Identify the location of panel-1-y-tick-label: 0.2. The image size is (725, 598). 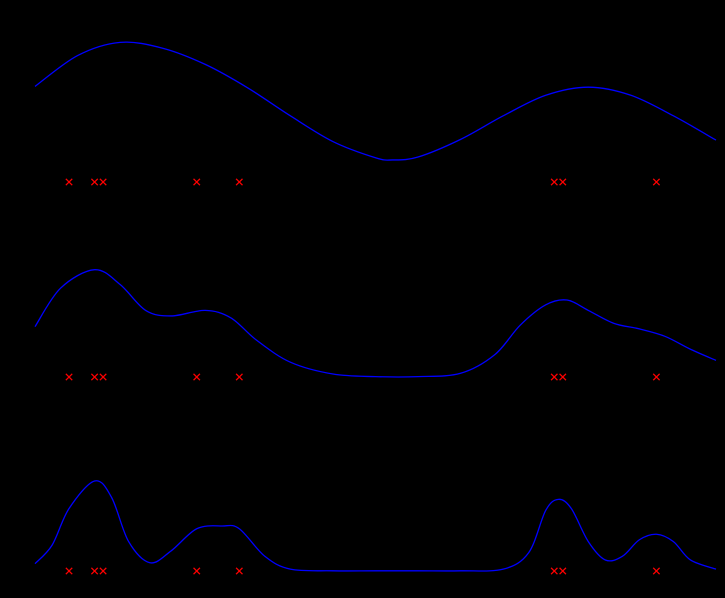
(22, 34).